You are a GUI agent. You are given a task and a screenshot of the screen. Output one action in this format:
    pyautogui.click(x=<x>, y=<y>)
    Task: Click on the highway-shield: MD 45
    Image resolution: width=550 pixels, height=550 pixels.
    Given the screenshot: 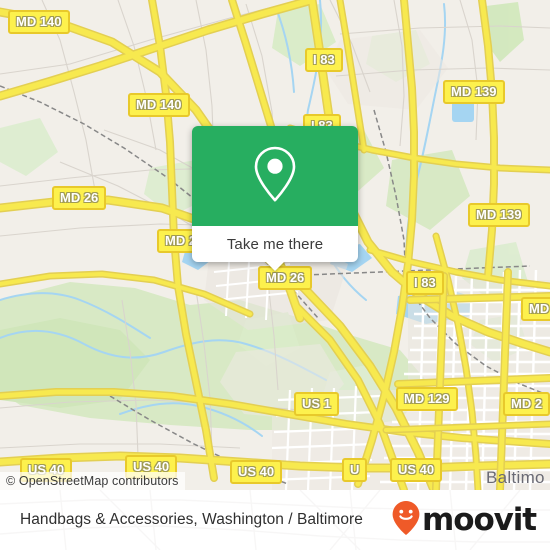 What is the action you would take?
    pyautogui.click(x=535, y=309)
    